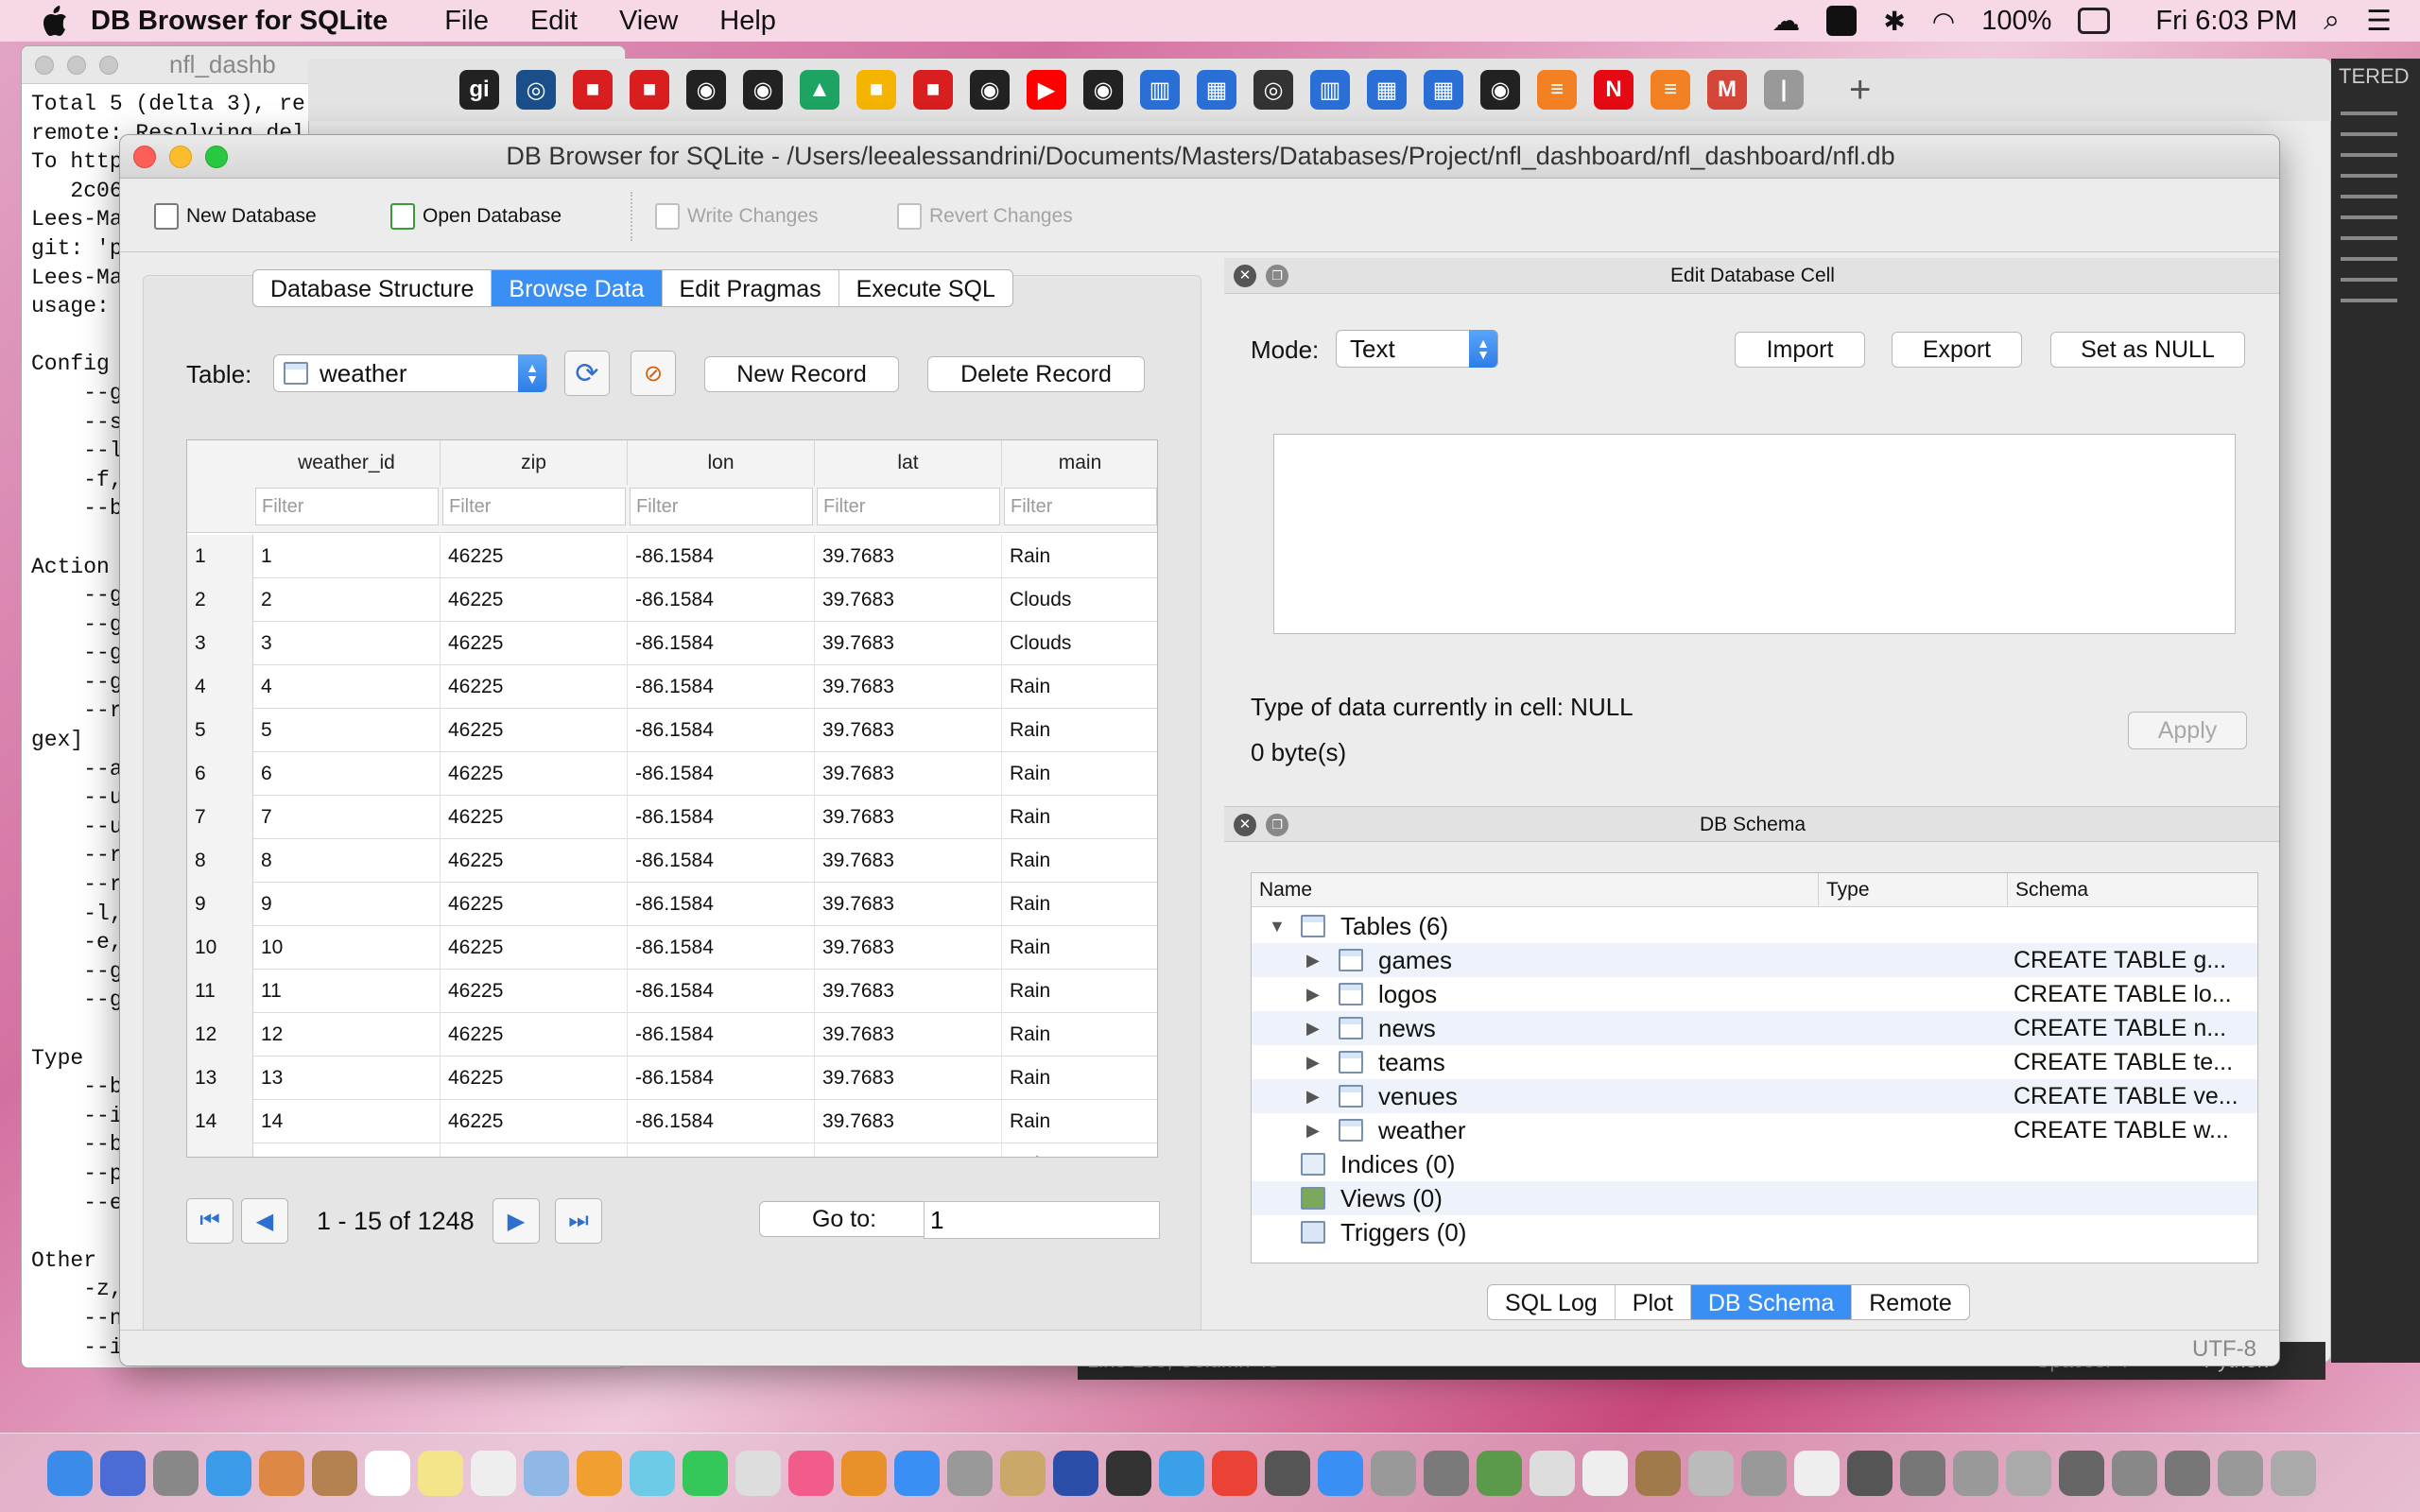 The image size is (2420, 1512). What do you see at coordinates (235, 216) in the screenshot?
I see `new-database-button: New Database` at bounding box center [235, 216].